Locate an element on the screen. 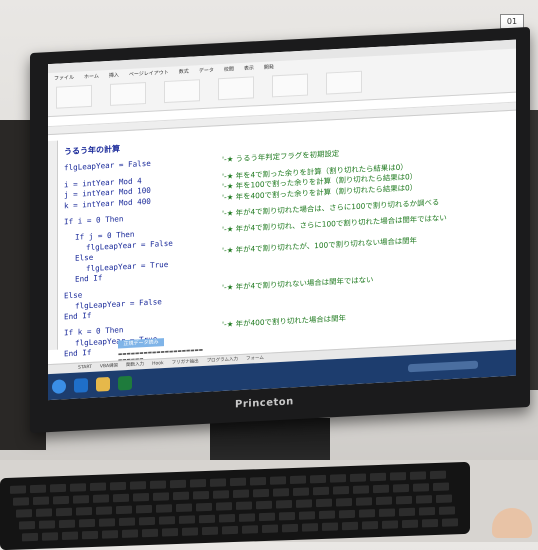 This screenshot has height=550, width=538. ribbon-tab: 表示 is located at coordinates (249, 68).